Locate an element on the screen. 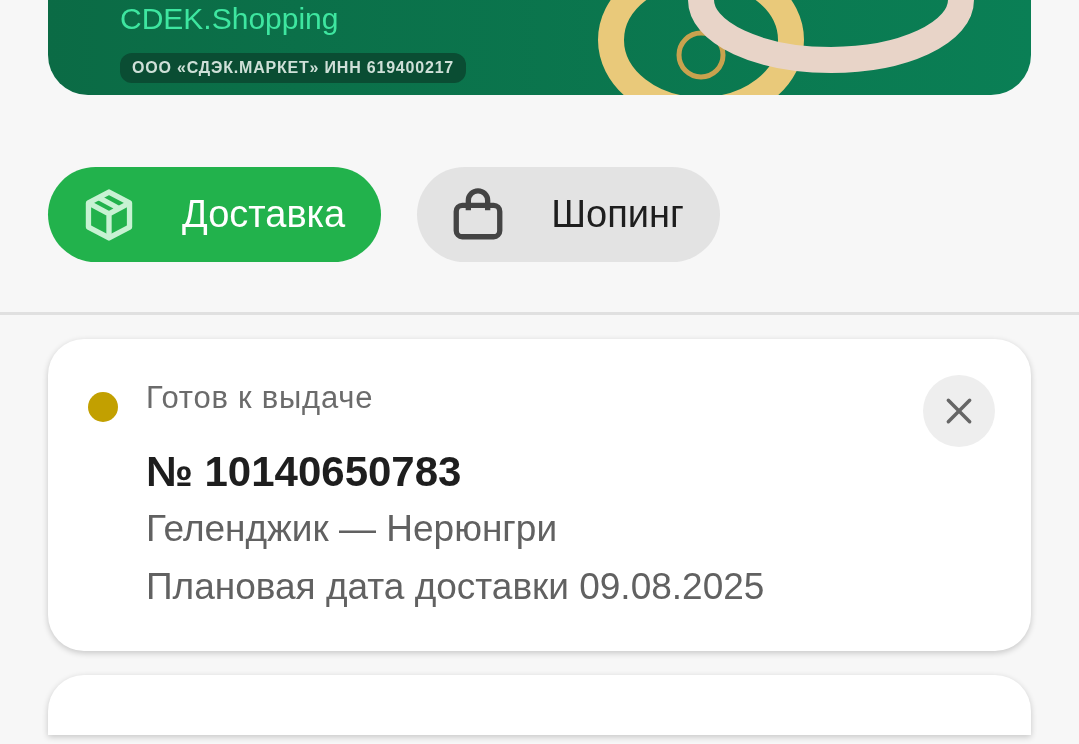 The width and height of the screenshot is (1079, 744). delivery-date: Плановая дата доставки 09.08.2025 is located at coordinates (456, 587).